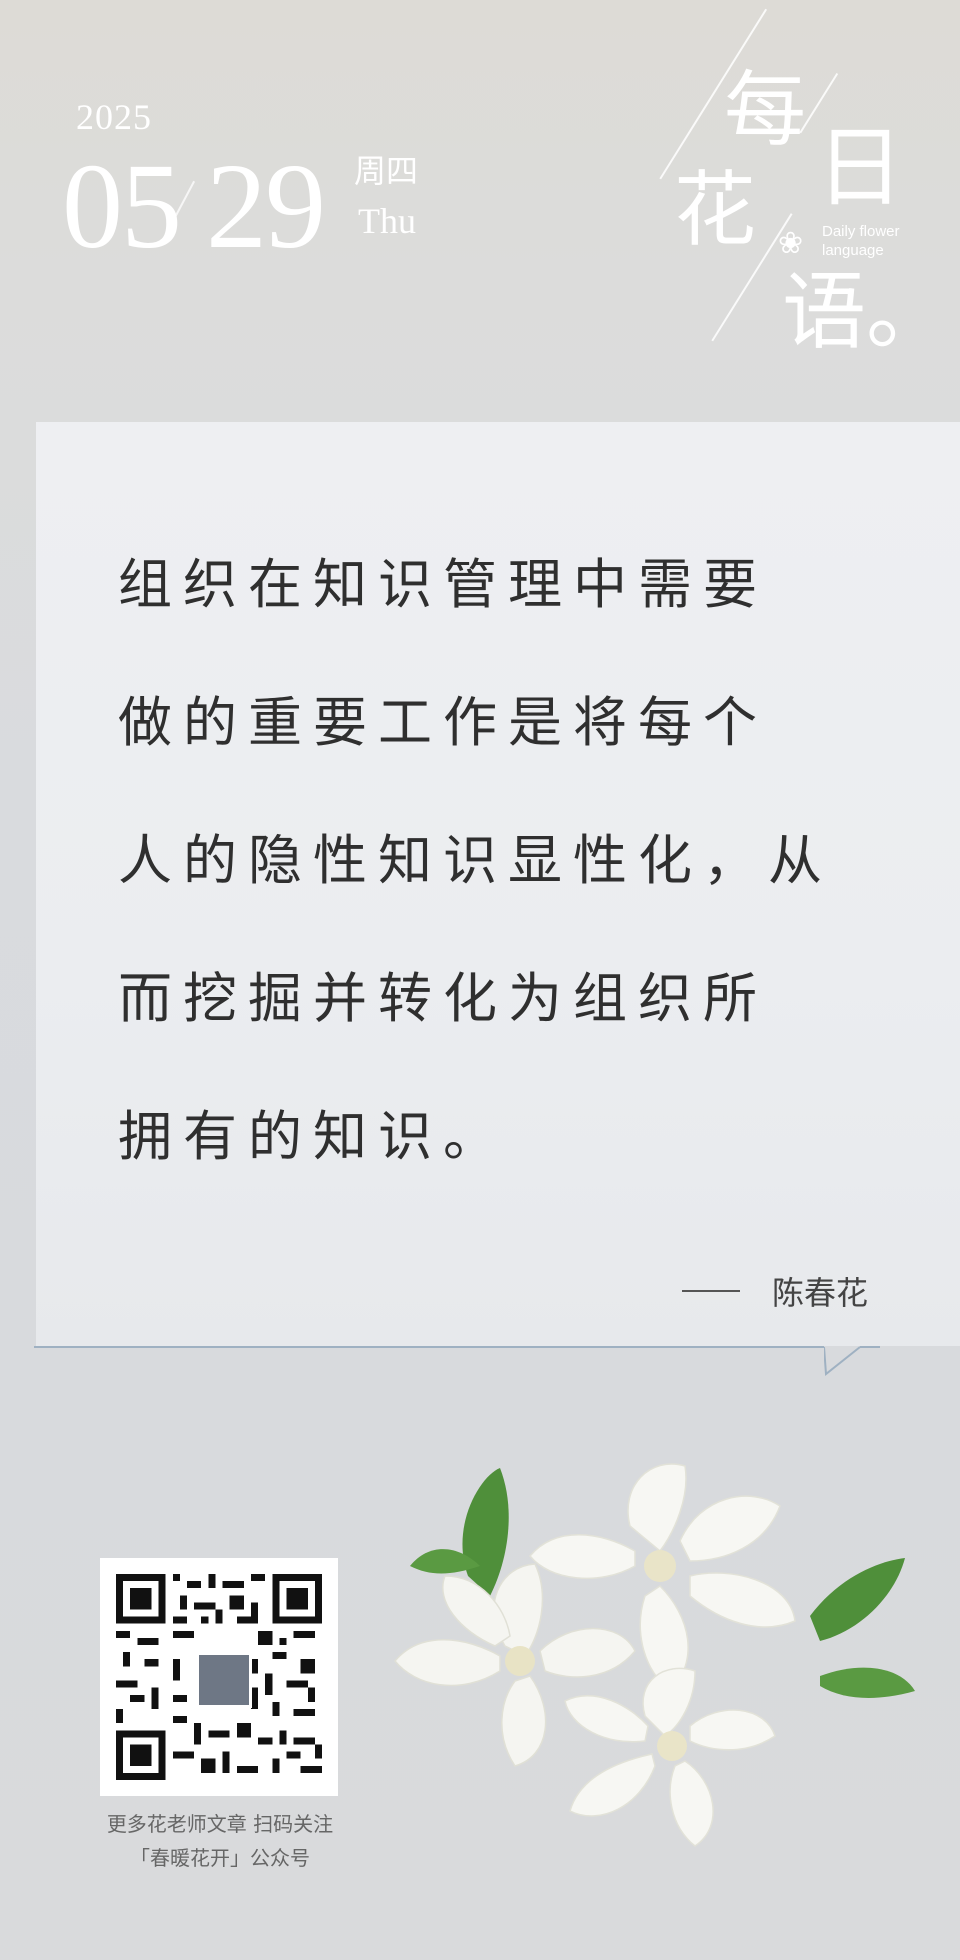 This screenshot has width=960, height=1960. Describe the element at coordinates (475, 860) in the screenshot. I see `quote-line: 人的隐性知识显性化，从` at that location.